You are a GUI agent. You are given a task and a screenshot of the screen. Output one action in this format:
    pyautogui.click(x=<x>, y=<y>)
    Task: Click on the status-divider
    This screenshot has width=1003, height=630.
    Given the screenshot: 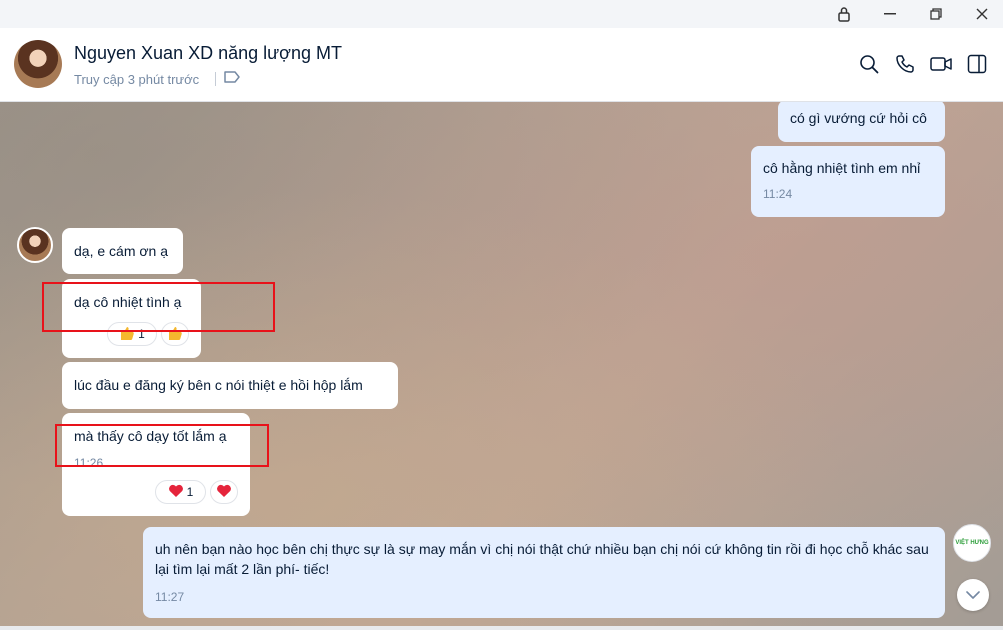 What is the action you would take?
    pyautogui.click(x=215, y=79)
    